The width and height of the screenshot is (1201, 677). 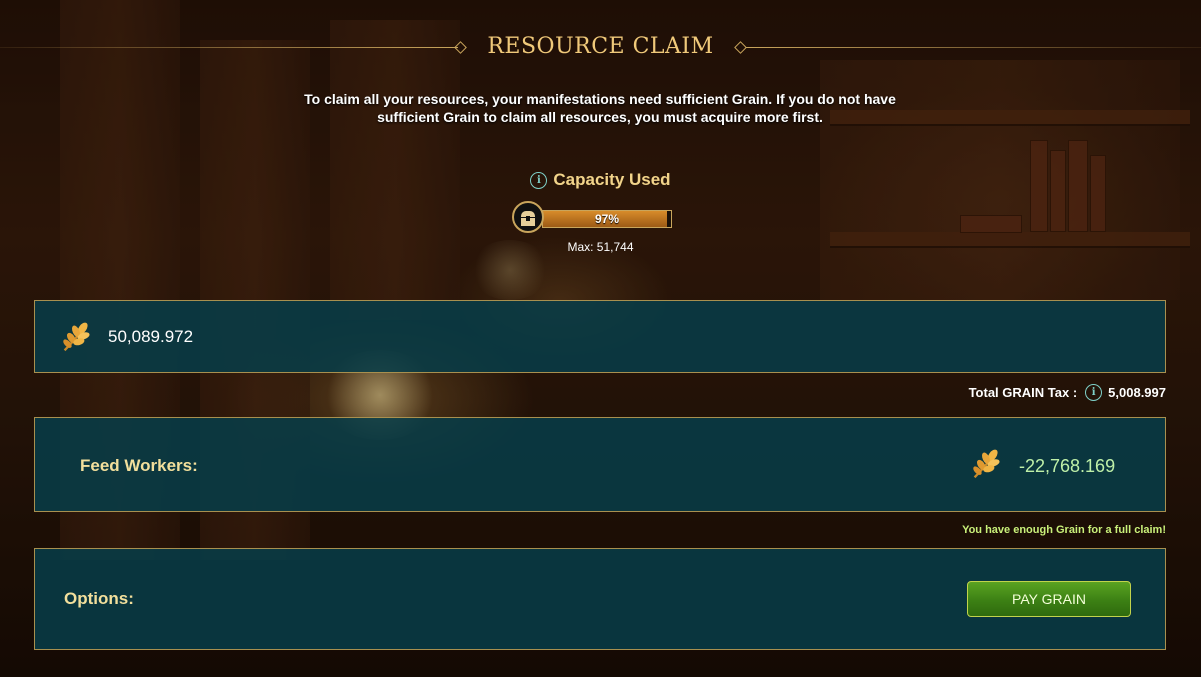 What do you see at coordinates (612, 179) in the screenshot?
I see `capacity-title-label: Capacity Used` at bounding box center [612, 179].